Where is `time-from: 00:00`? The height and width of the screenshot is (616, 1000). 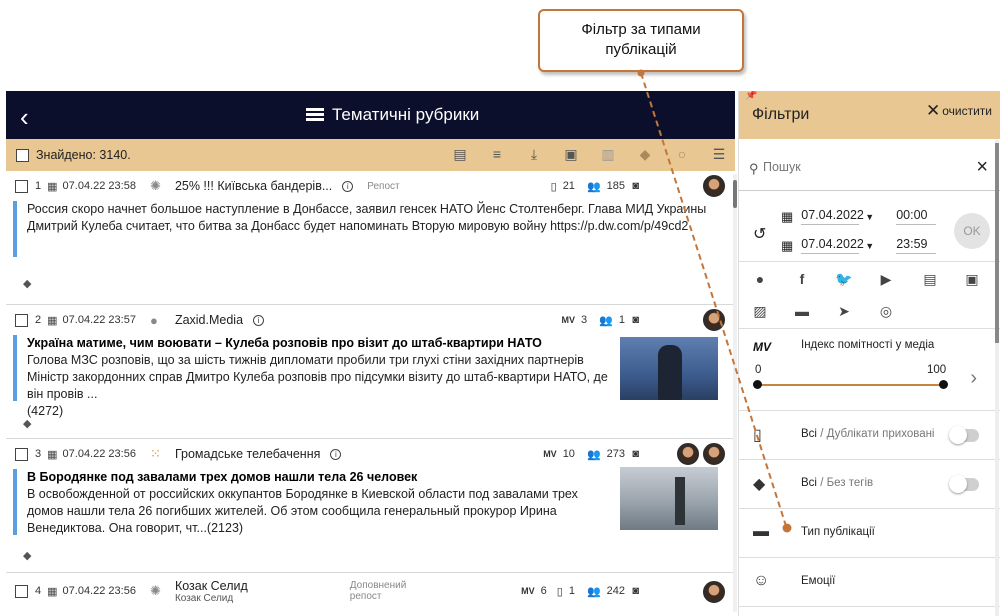
time-from: 00:00 is located at coordinates (916, 216).